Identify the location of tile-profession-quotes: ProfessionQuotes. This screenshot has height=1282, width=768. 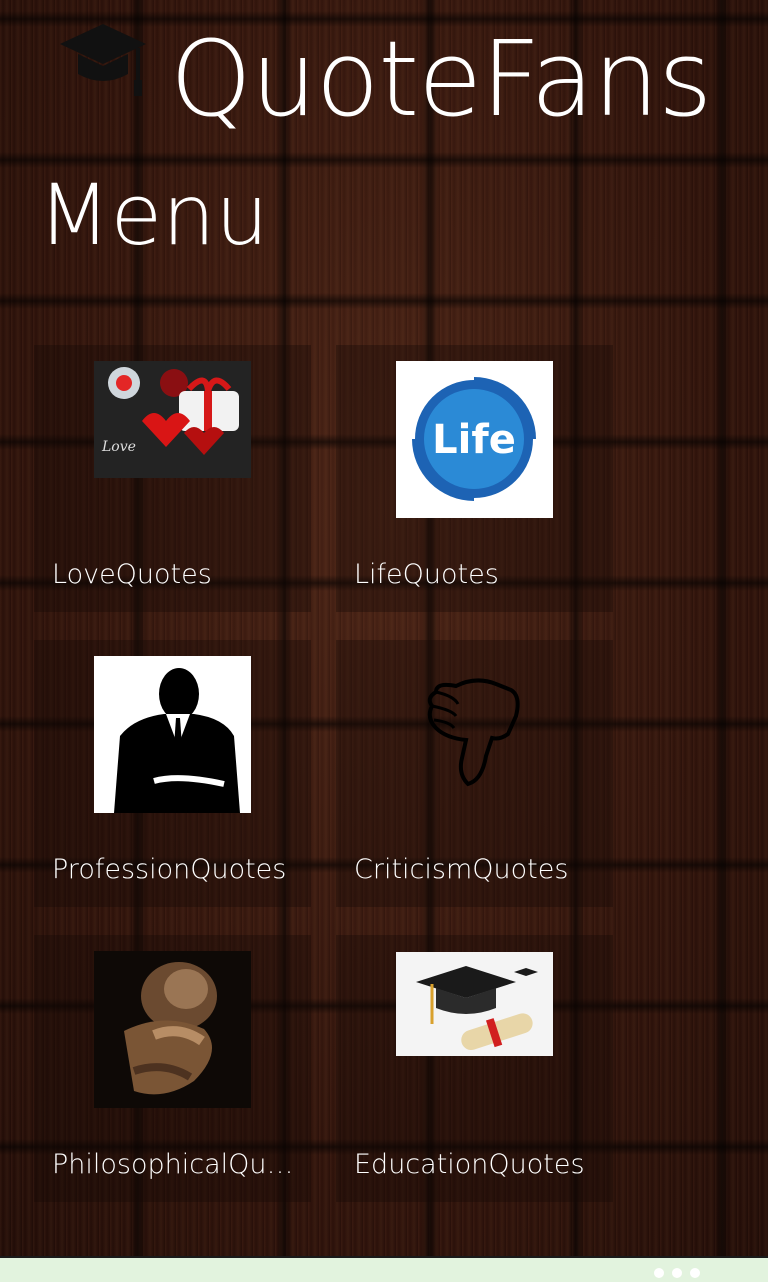
(172, 773).